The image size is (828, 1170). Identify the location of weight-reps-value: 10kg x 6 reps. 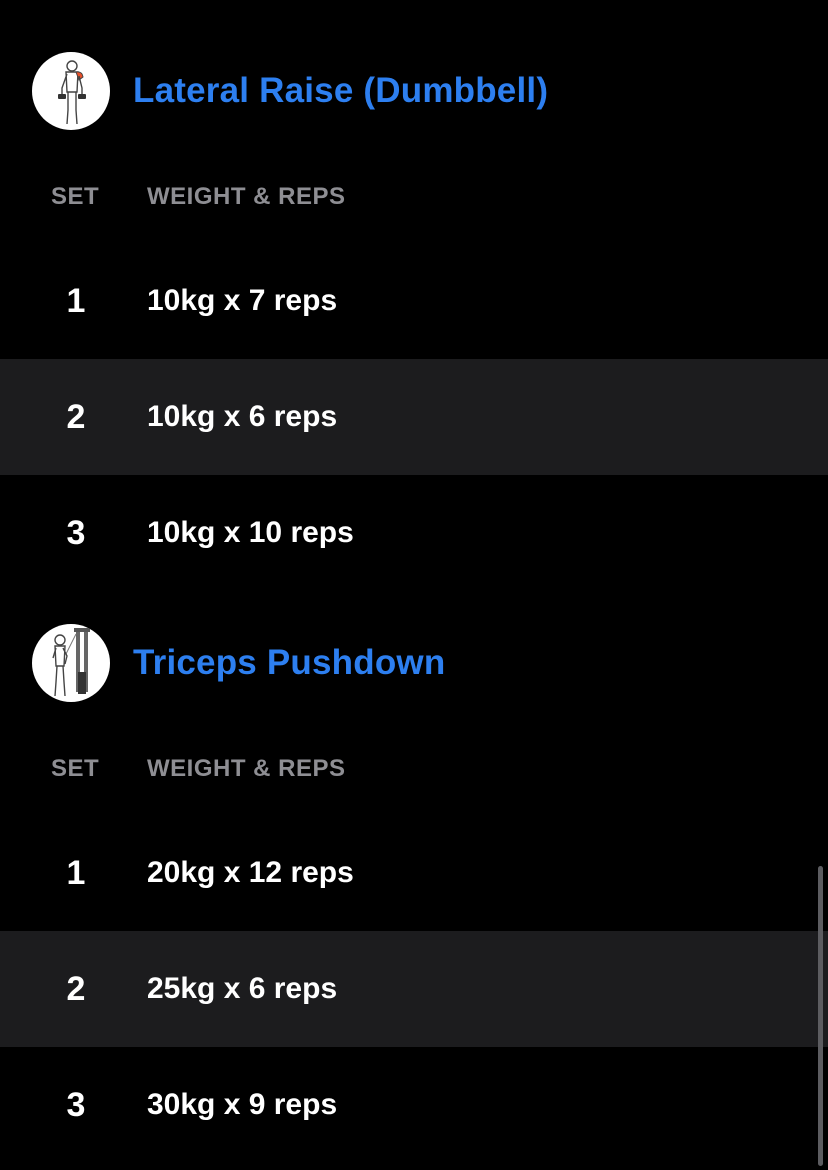
(242, 416).